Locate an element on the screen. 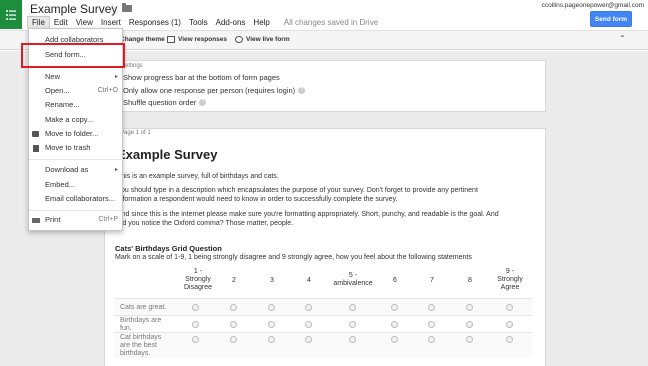  document-title: Example Survey is located at coordinates (73, 9).